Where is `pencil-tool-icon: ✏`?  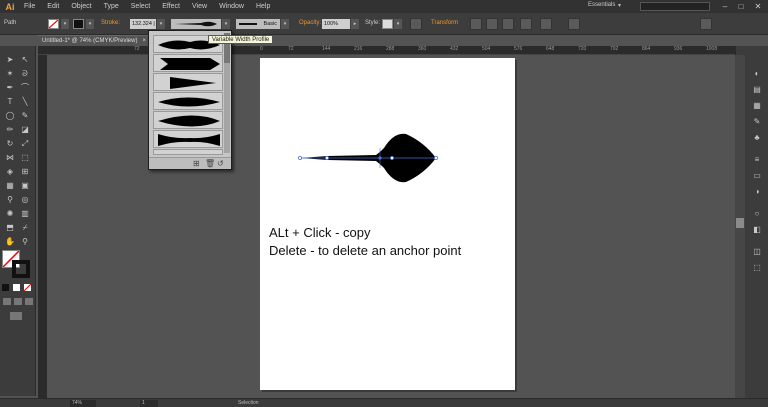 pencil-tool-icon: ✏ is located at coordinates (10, 129).